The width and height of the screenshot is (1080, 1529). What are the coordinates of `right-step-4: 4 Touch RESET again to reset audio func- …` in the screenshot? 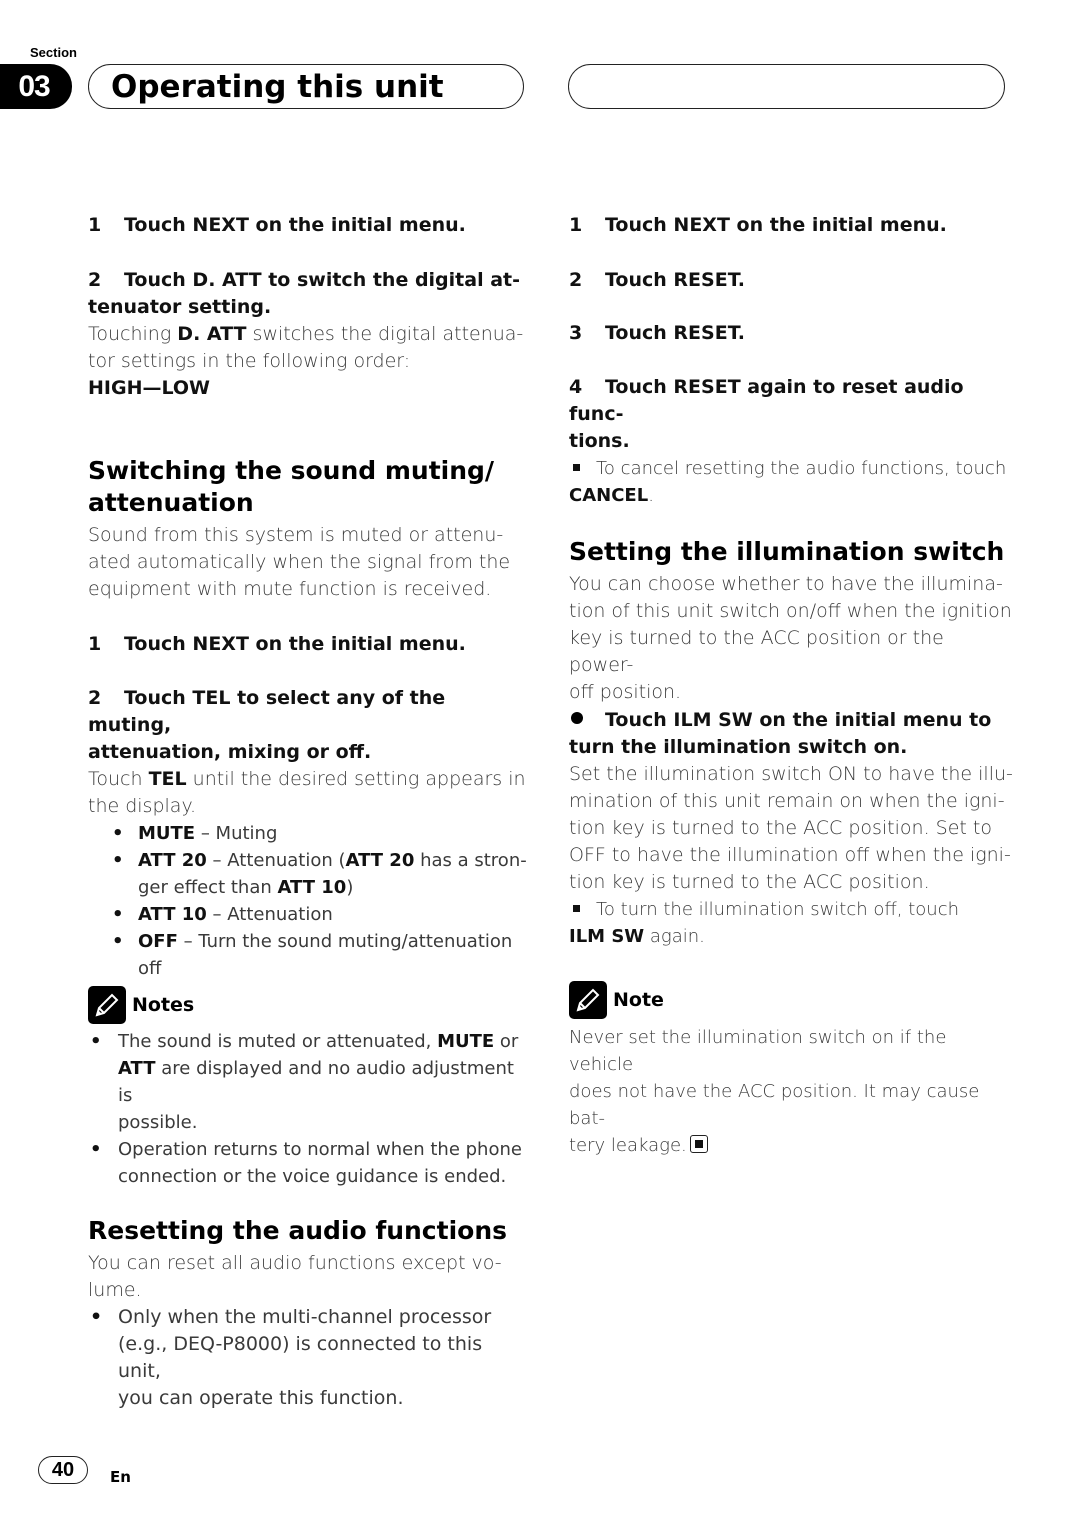 It's located at (789, 441).